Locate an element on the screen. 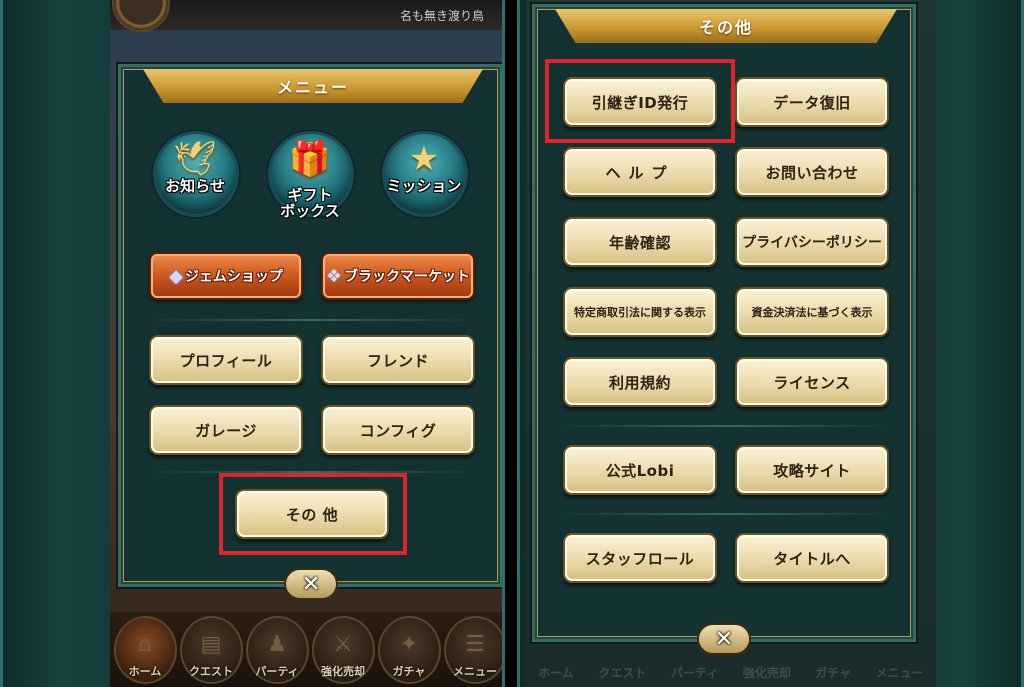  strategy-site-button: 攻略サイト is located at coordinates (812, 470).